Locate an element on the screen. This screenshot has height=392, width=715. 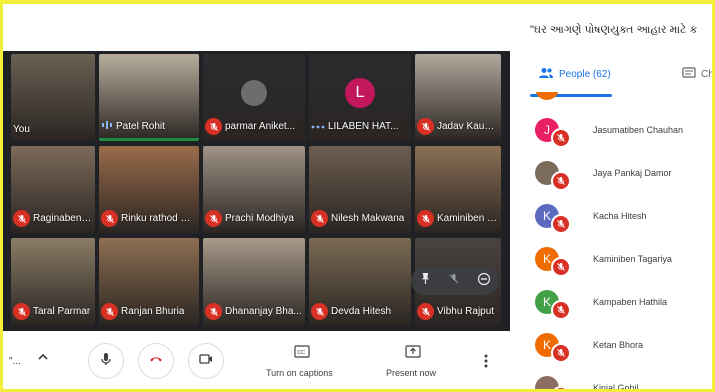
participant-name-row: Nilesh Makwana is located at coordinates (357, 218).